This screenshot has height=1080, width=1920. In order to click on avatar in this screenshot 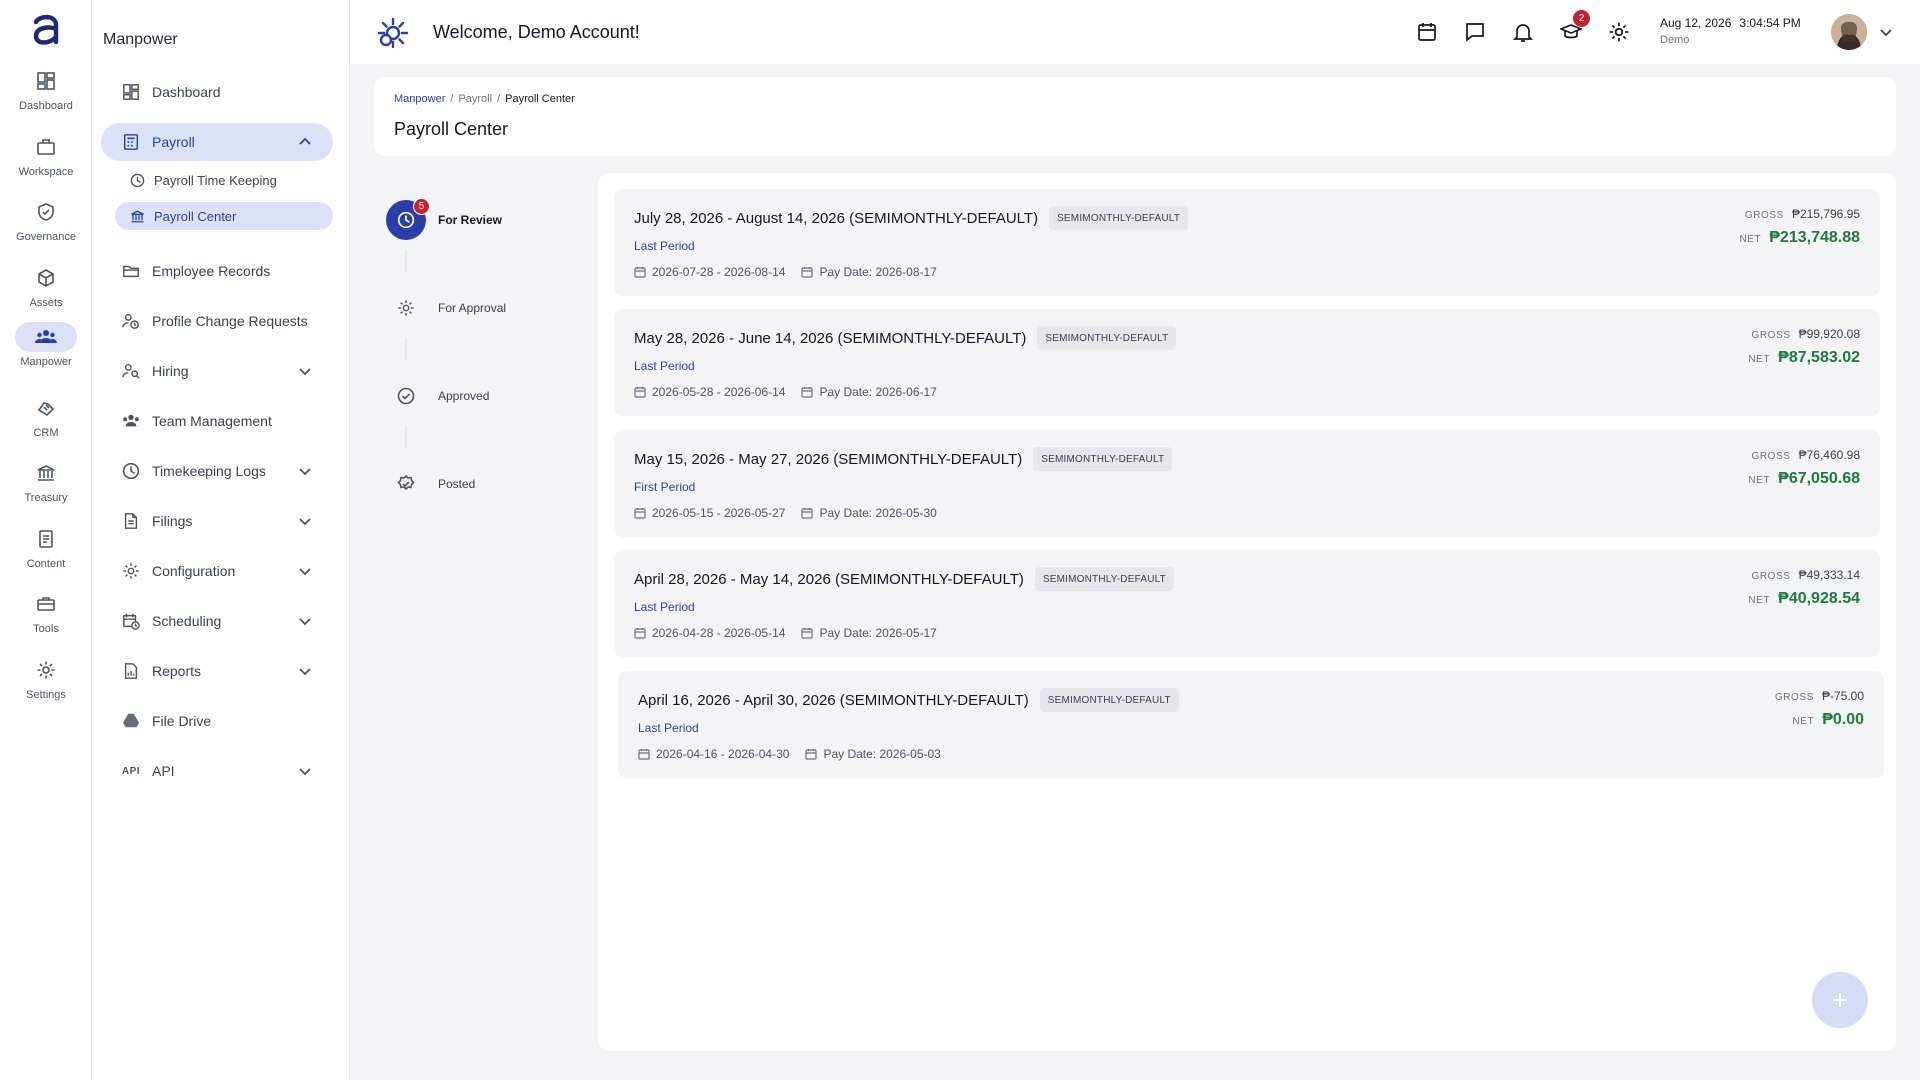, I will do `click(1849, 32)`.